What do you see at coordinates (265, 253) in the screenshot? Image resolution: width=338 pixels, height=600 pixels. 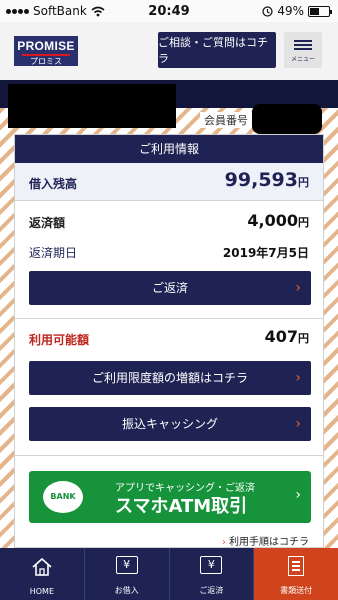 I see `due-date-value: 2019年7月5日` at bounding box center [265, 253].